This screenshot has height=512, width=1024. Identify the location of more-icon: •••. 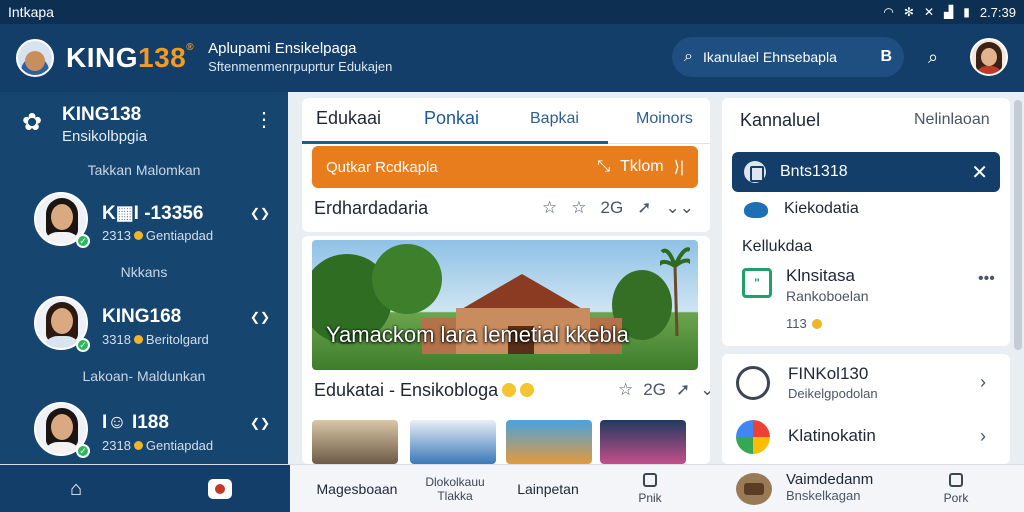
(986, 279).